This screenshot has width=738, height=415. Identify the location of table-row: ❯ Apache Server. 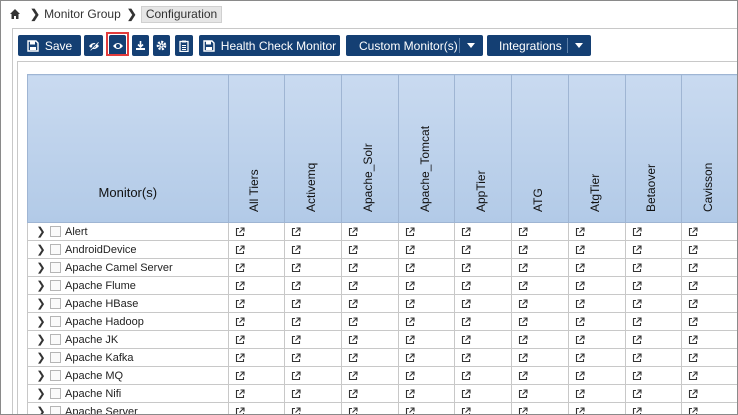
(382, 408).